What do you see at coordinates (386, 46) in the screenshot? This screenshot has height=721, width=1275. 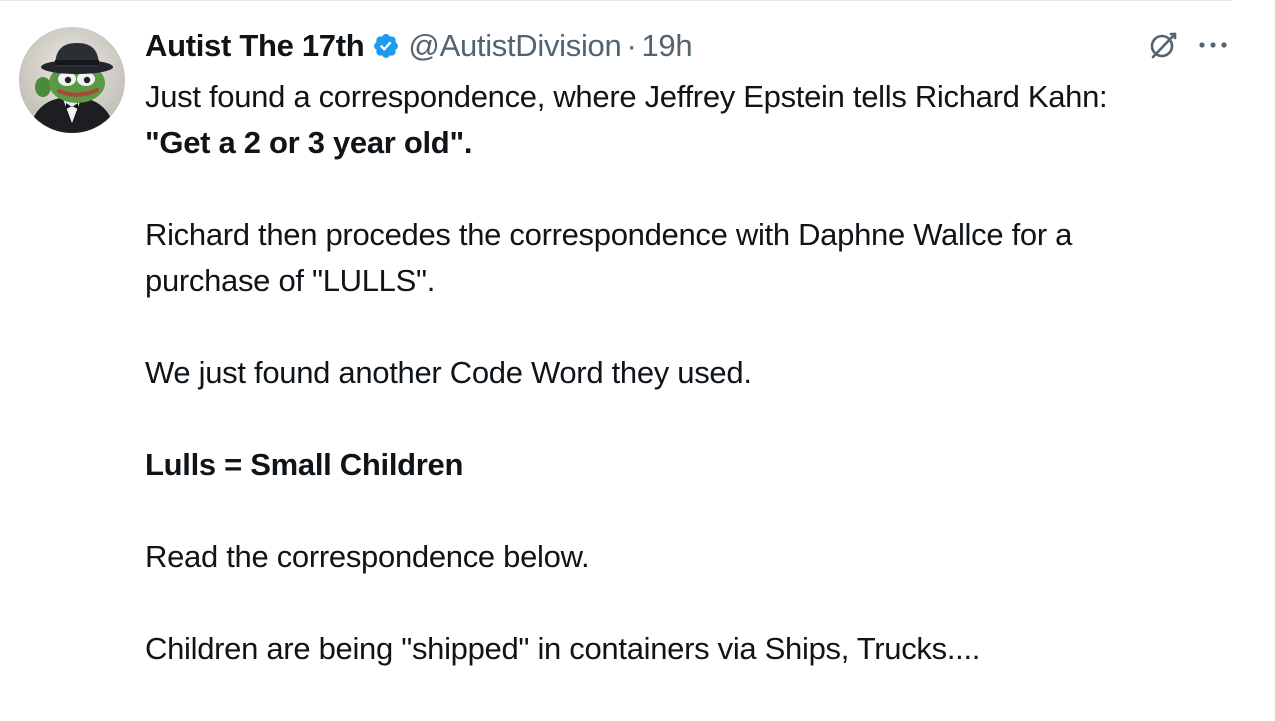 I see `verified-badge-icon` at bounding box center [386, 46].